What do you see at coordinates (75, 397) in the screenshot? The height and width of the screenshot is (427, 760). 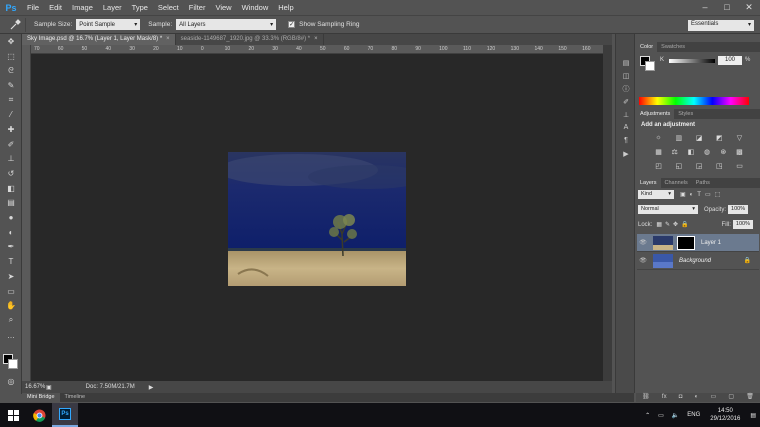 I see `tab-timeline: Timeline` at bounding box center [75, 397].